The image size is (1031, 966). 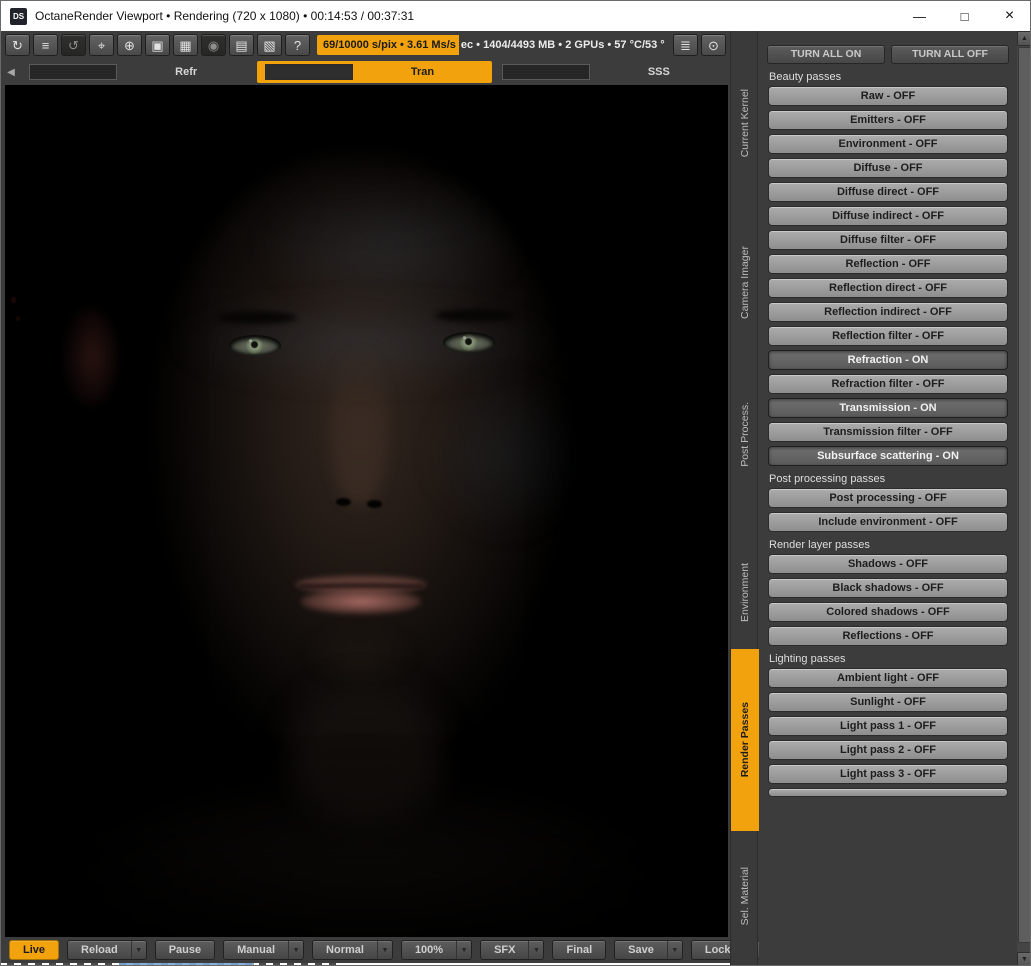 I want to click on pass-button-ambient-light: Ambient light - OFF, so click(x=888, y=678).